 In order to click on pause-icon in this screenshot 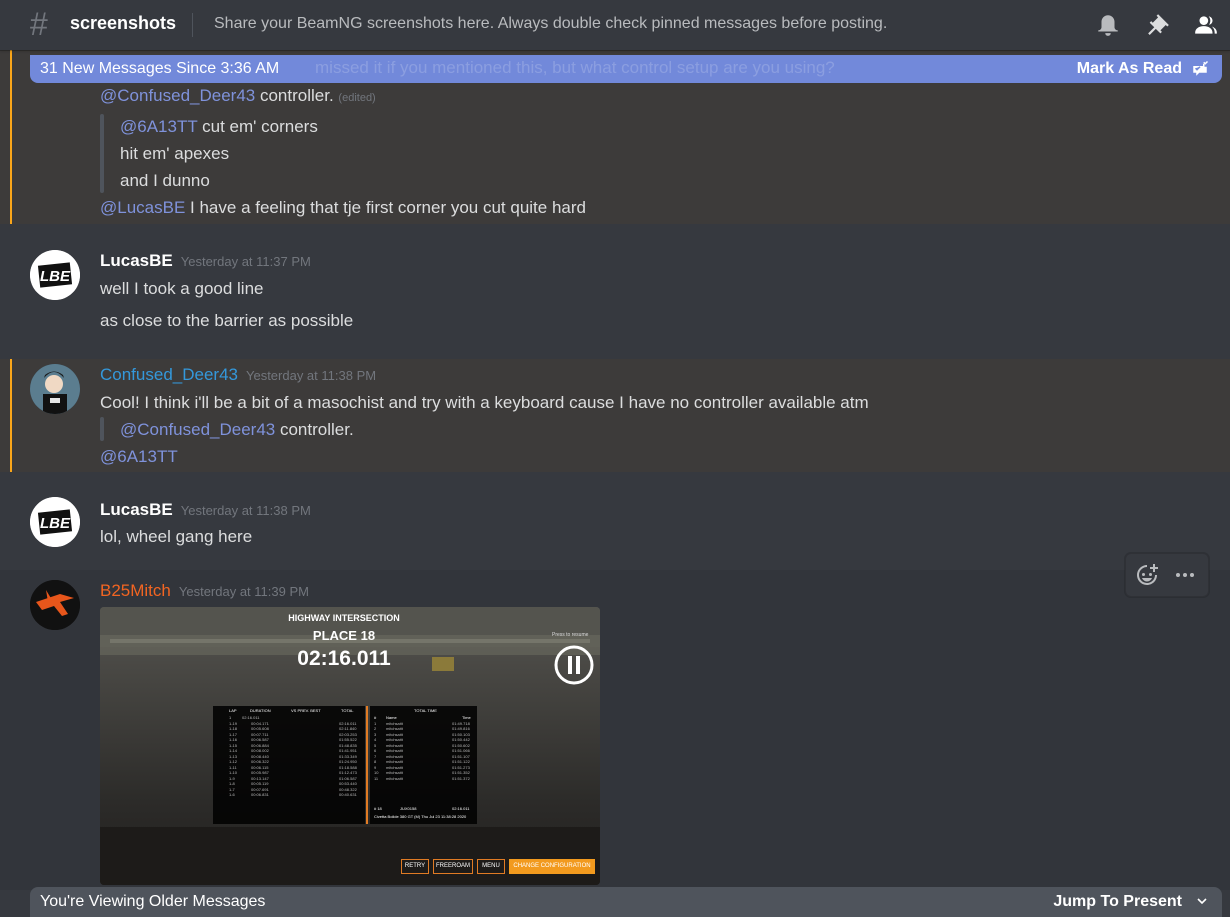, I will do `click(574, 665)`.